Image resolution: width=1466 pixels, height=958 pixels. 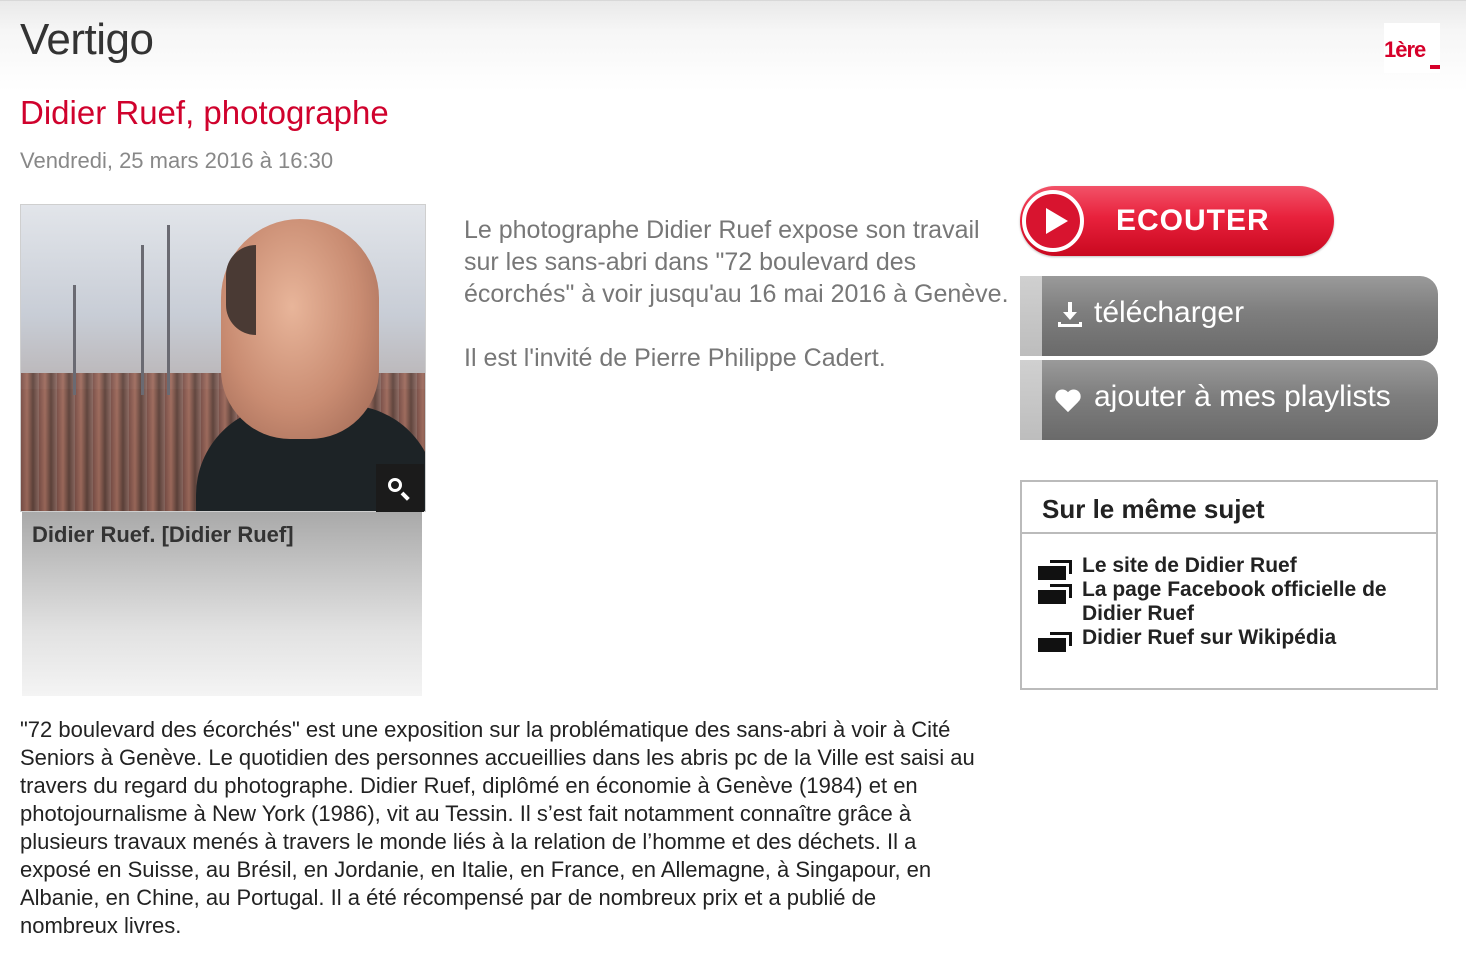 I want to click on related-topics-header: Sur le même sujet, so click(x=1229, y=508).